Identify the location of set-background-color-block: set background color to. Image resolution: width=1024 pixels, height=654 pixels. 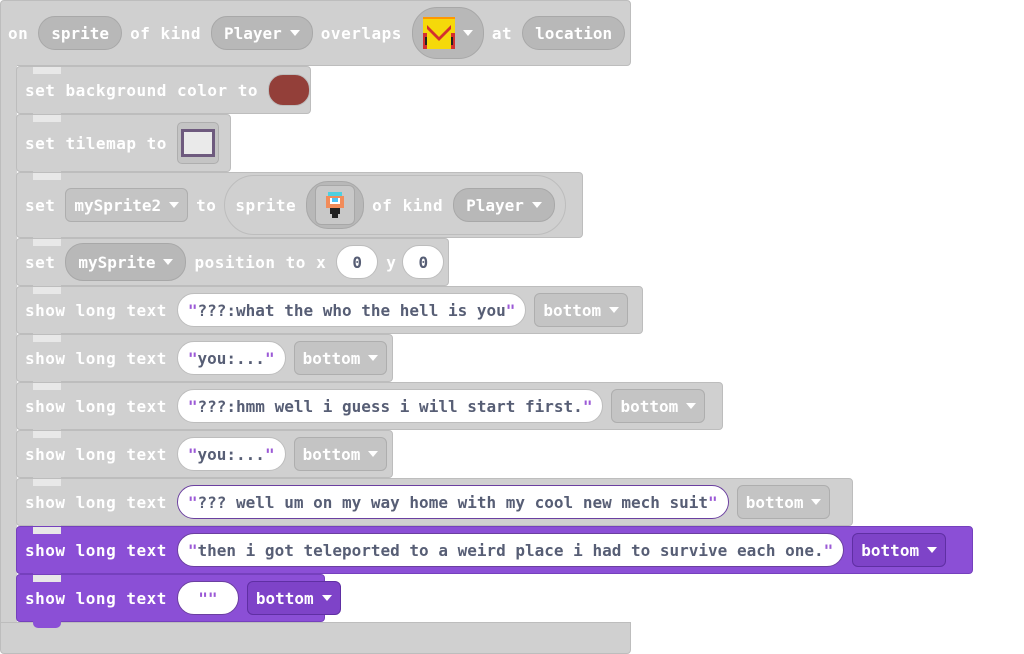
(163, 93).